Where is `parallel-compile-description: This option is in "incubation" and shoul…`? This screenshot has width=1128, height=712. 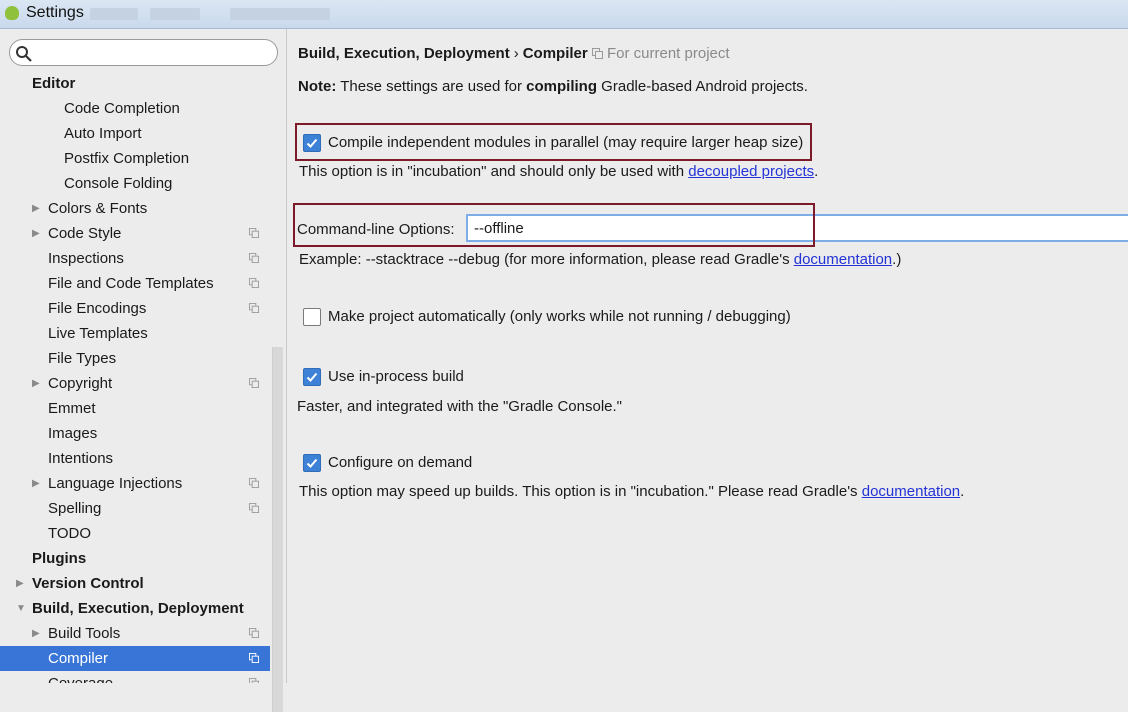 parallel-compile-description: This option is in "incubation" and shoul… is located at coordinates (558, 171).